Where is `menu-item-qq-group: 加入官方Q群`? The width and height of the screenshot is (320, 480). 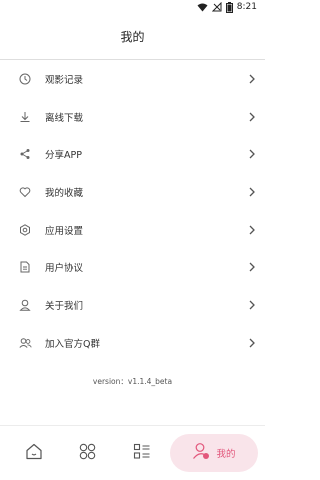 menu-item-qq-group: 加入官方Q群 is located at coordinates (132, 343).